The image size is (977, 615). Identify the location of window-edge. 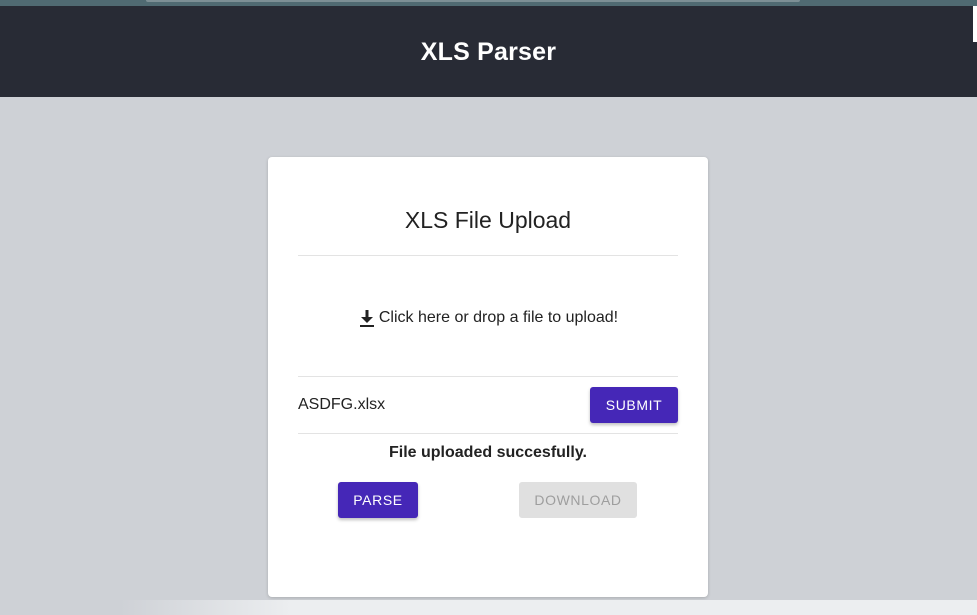
(975, 24).